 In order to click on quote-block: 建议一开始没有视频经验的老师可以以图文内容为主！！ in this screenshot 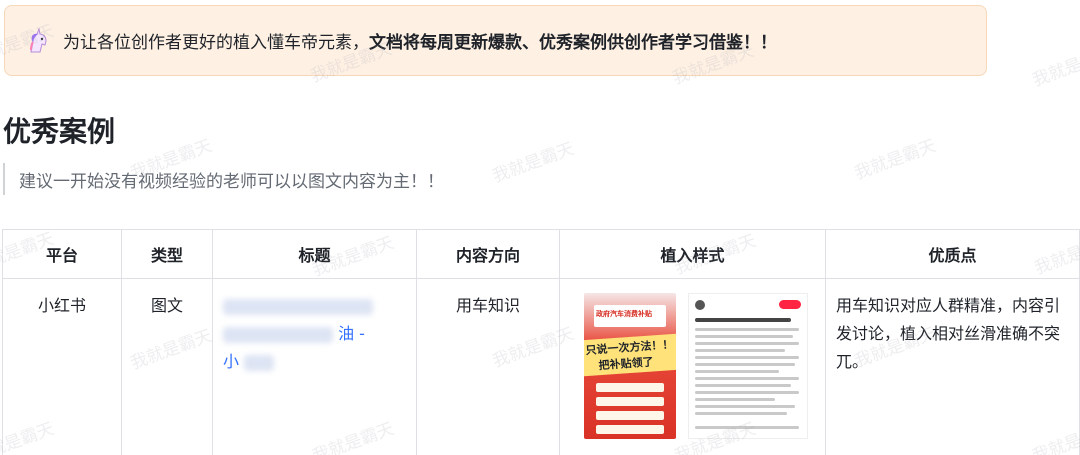, I will do `click(223, 179)`.